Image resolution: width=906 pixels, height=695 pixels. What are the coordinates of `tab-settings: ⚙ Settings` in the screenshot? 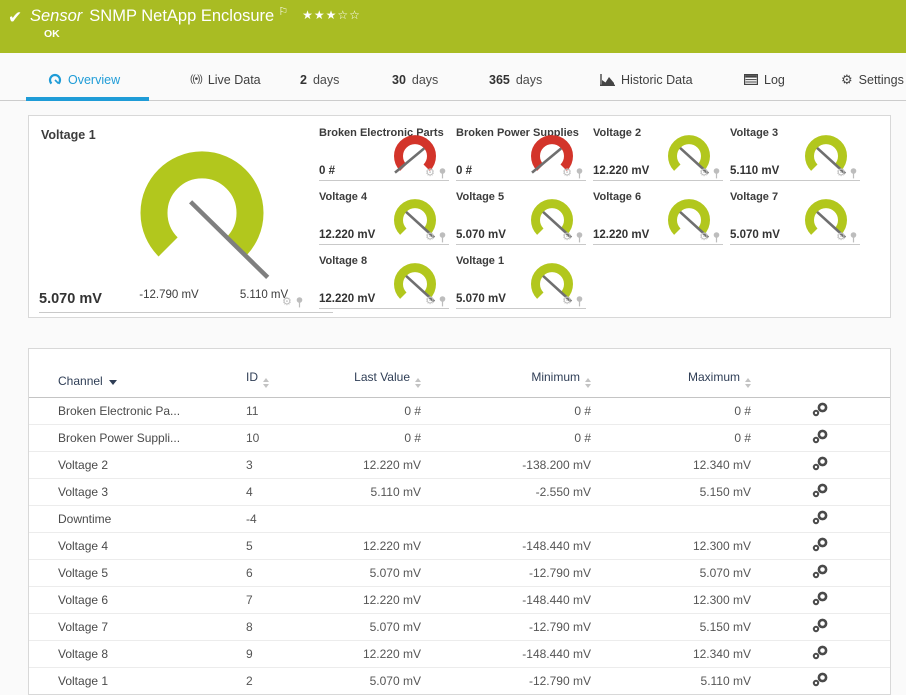 It's located at (872, 79).